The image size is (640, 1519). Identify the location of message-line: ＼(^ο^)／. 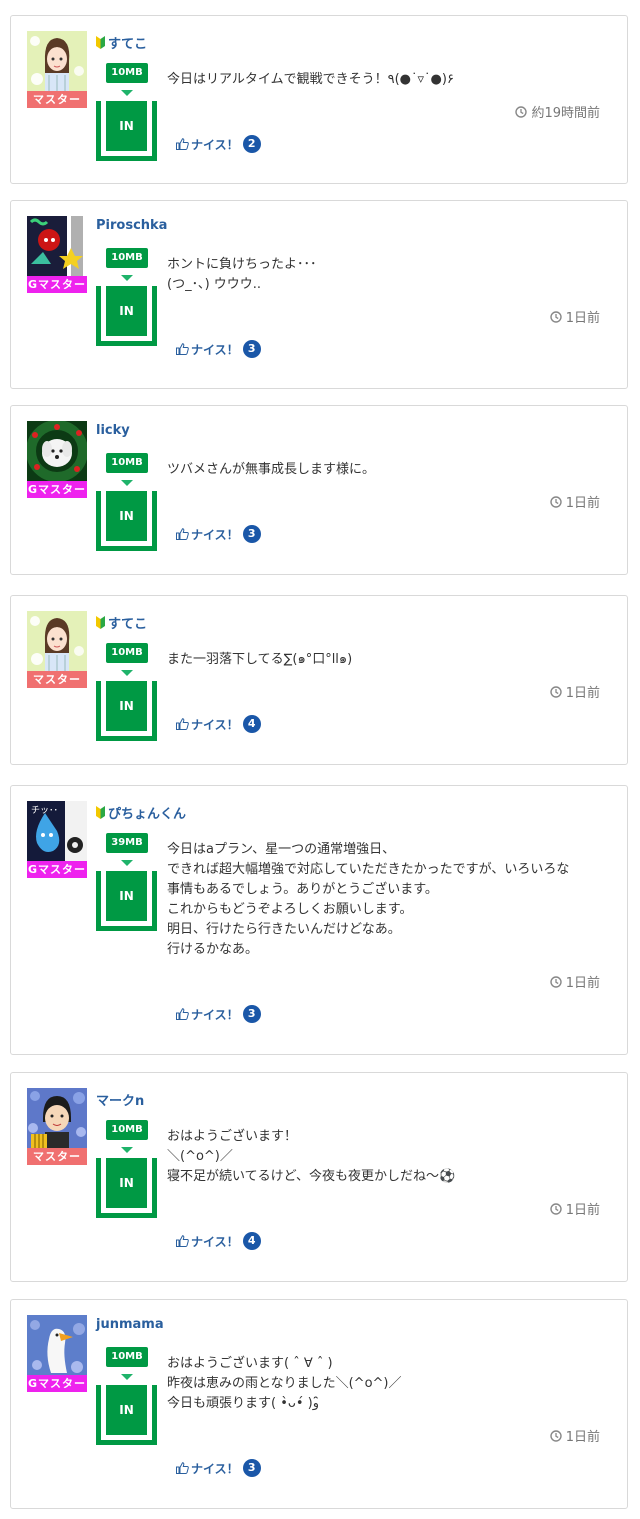
(200, 1156).